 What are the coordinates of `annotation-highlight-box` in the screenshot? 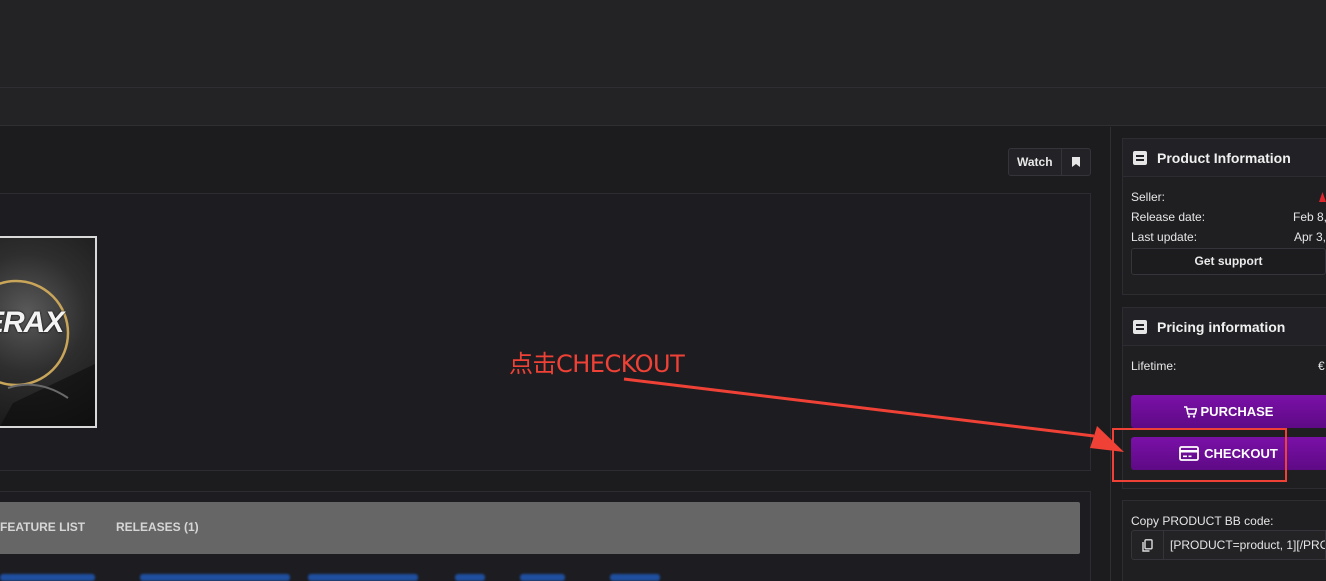 It's located at (1199, 455).